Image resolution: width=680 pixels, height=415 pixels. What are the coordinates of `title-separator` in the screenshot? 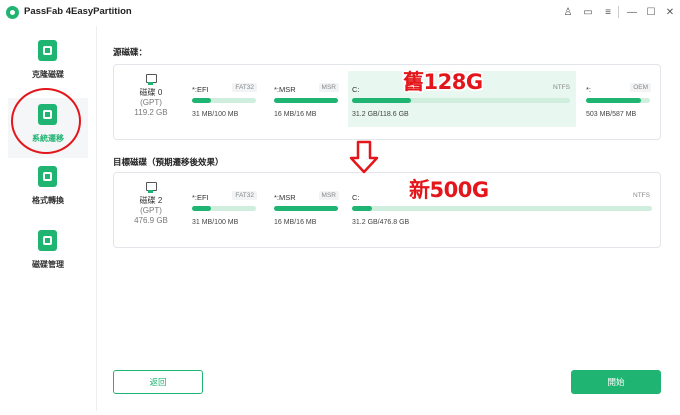 It's located at (618, 12).